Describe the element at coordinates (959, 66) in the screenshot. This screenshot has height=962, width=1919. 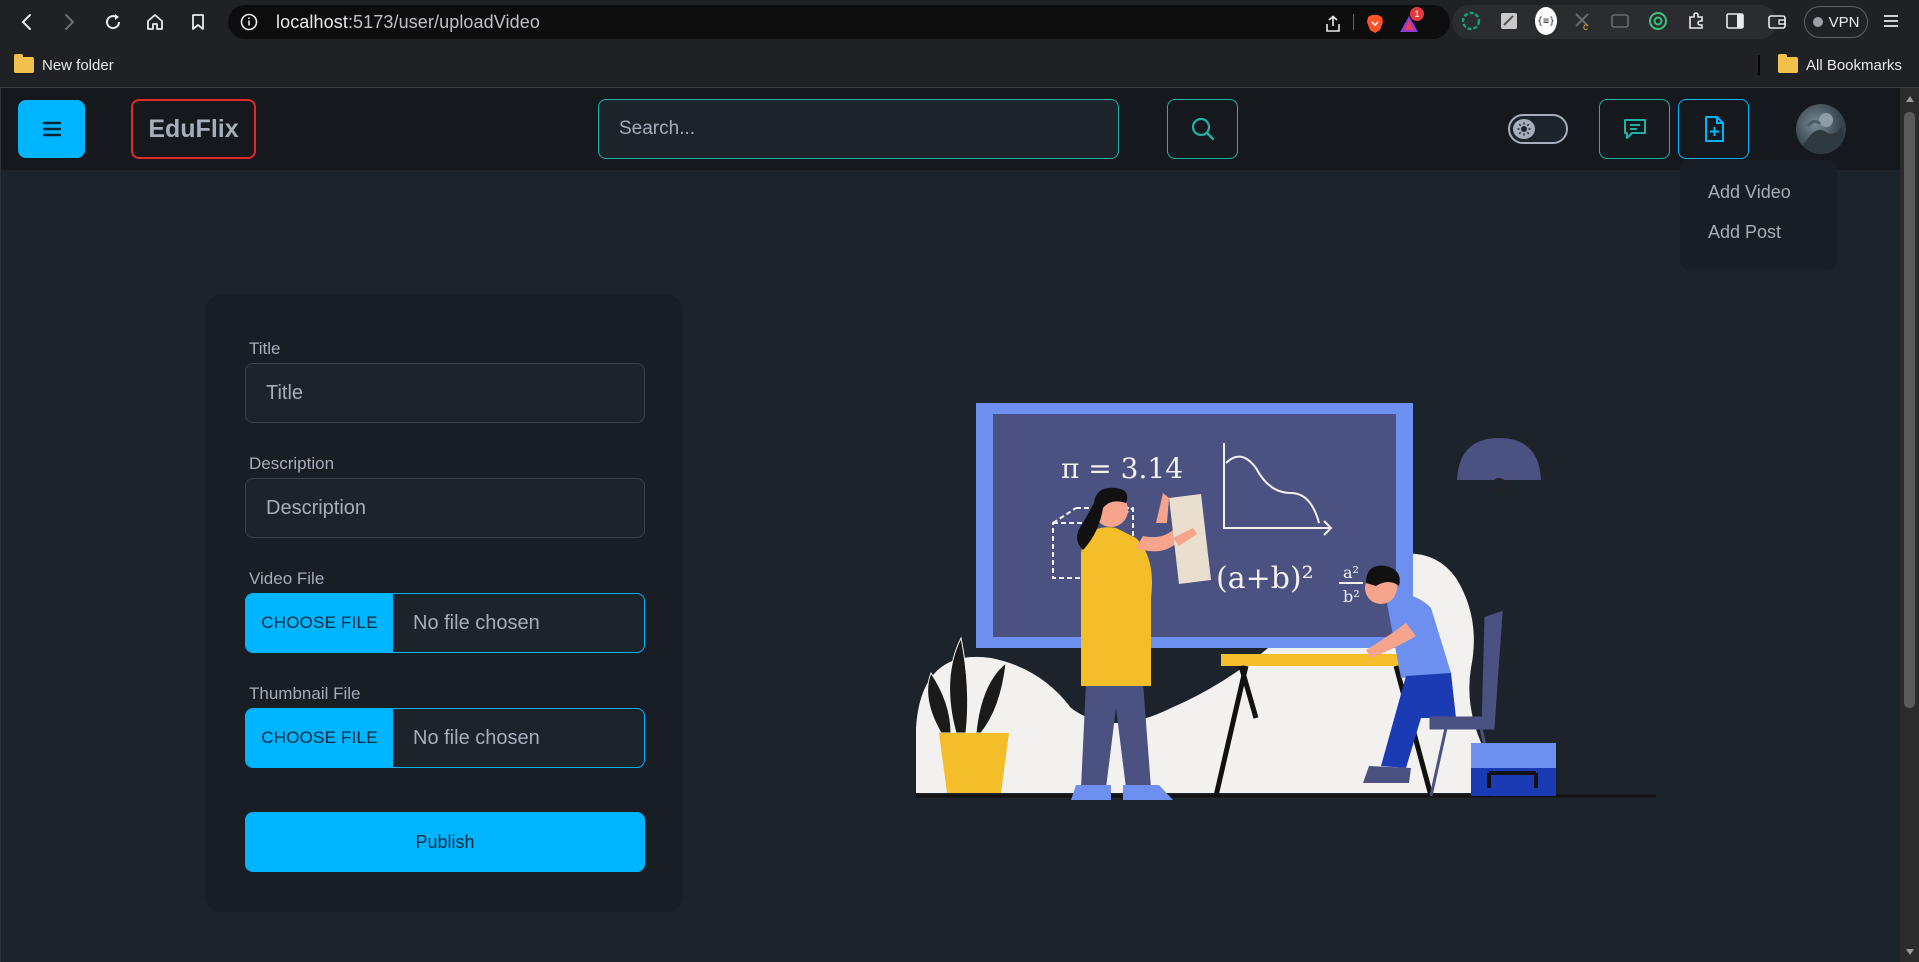
I see `bookmarks-bar` at that location.